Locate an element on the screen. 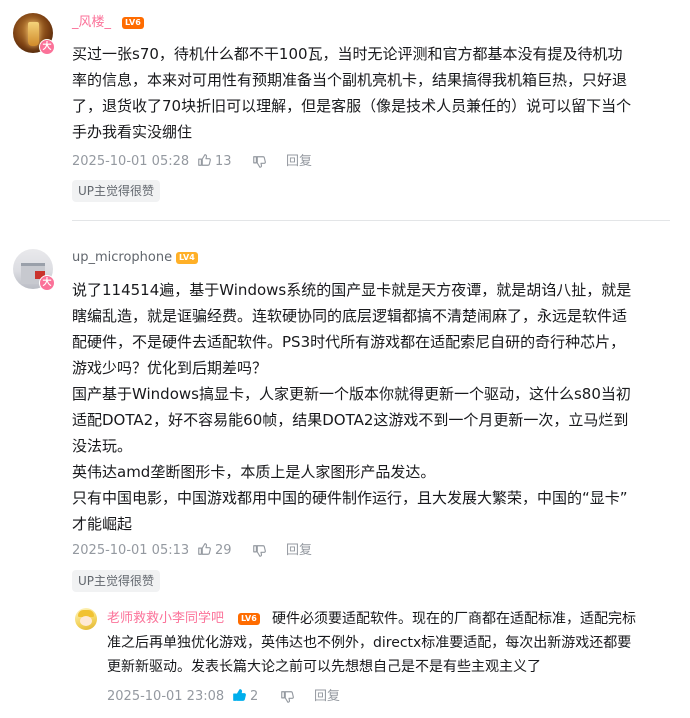 The height and width of the screenshot is (718, 690). comment-meta: 2025-10-01 05:13 29 回复 is located at coordinates (222, 551).